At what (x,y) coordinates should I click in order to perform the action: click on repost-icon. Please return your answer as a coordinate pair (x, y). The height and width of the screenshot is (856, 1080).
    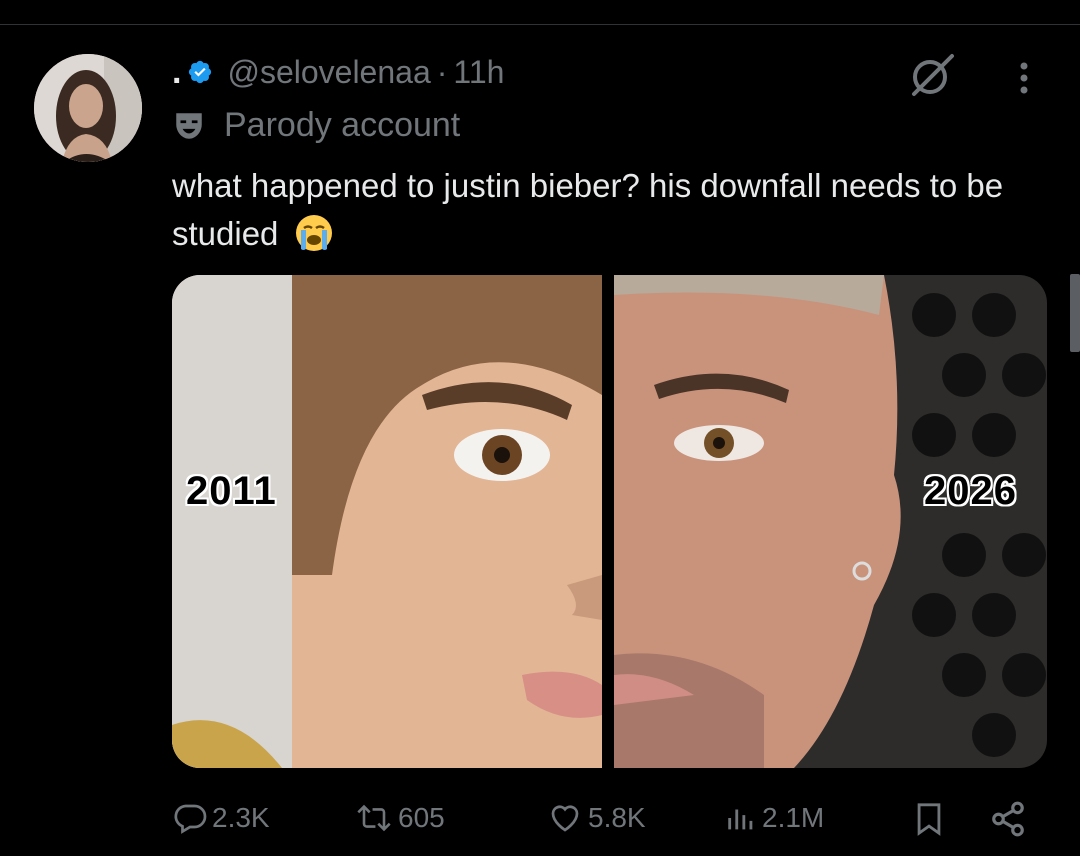
    Looking at the image, I should click on (374, 818).